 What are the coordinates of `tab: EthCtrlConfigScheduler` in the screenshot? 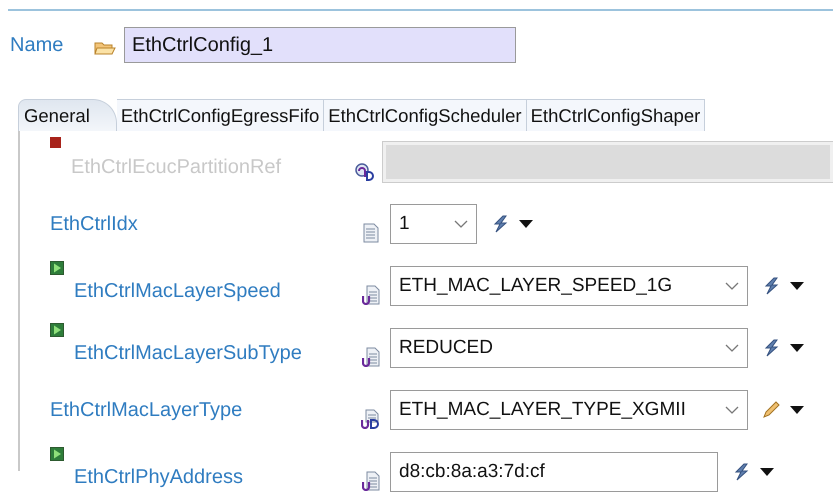 It's located at (425, 115).